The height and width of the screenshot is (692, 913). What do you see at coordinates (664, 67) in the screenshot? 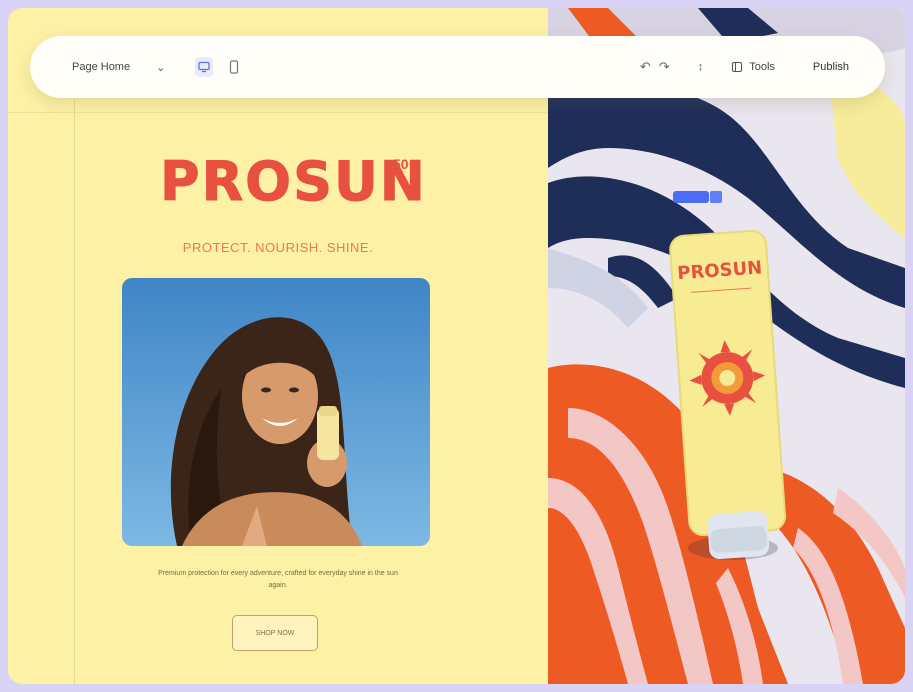
I see `redo-icon: ↷` at bounding box center [664, 67].